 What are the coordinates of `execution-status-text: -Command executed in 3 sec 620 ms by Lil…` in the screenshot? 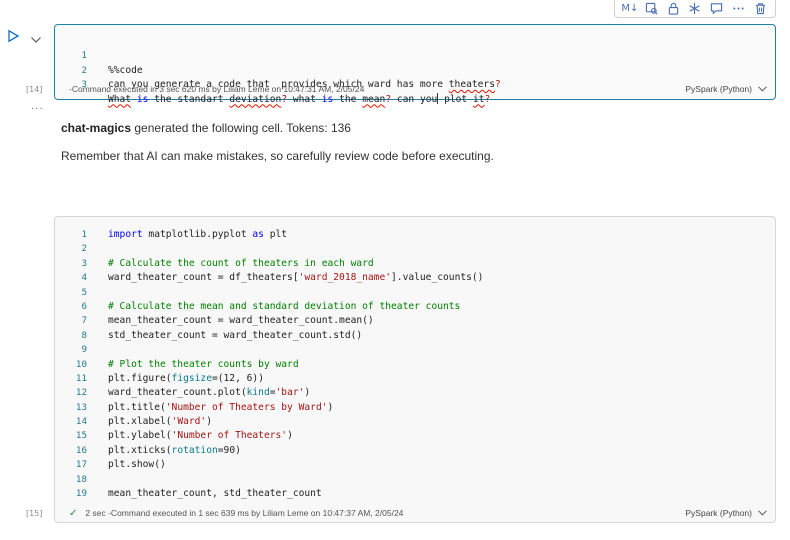 It's located at (217, 89).